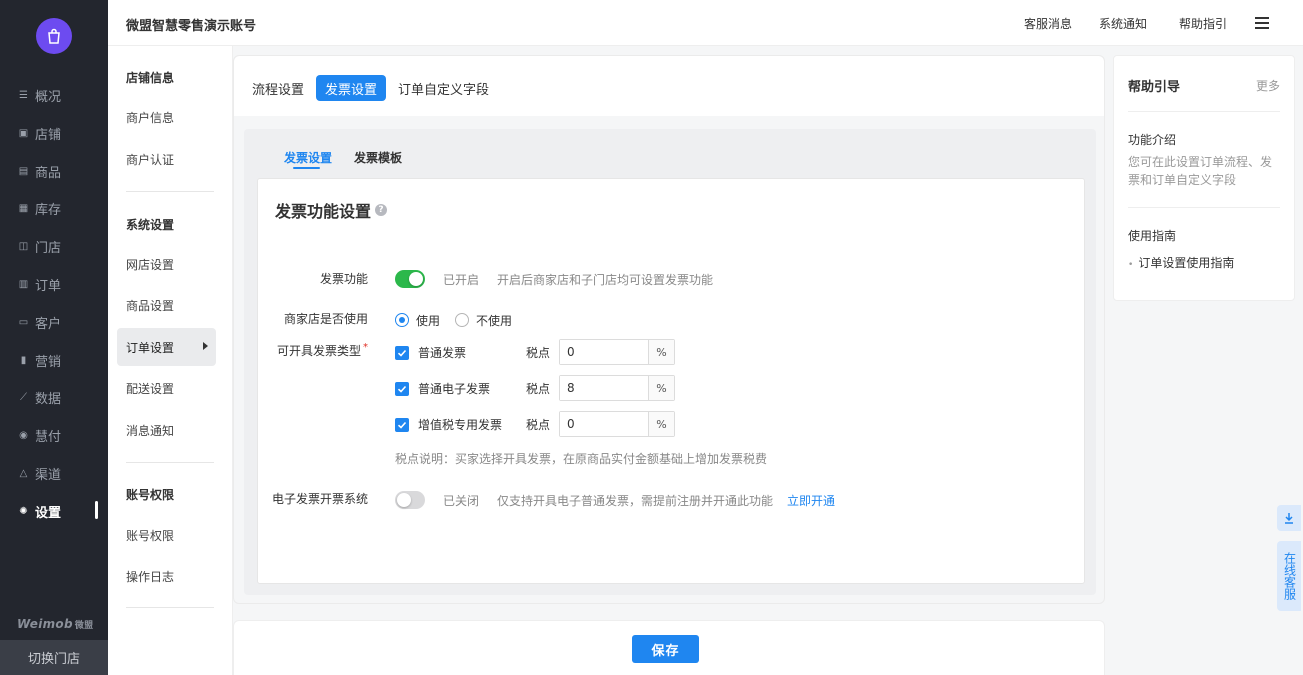 The image size is (1303, 675). Describe the element at coordinates (635, 501) in the screenshot. I see `e-invoice-system-hint: 仅支持开具电子普通发票，需提前注册并开通此功能` at that location.